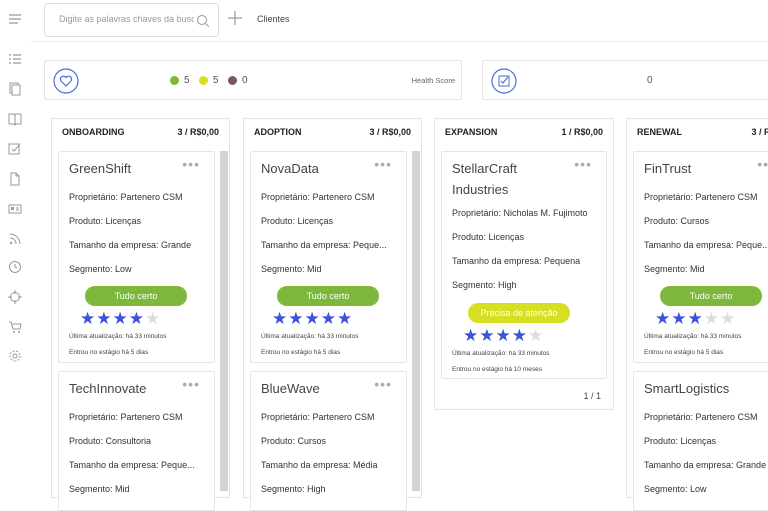 This screenshot has width=768, height=511. What do you see at coordinates (273, 19) in the screenshot?
I see `clientes-link: Clientes` at bounding box center [273, 19].